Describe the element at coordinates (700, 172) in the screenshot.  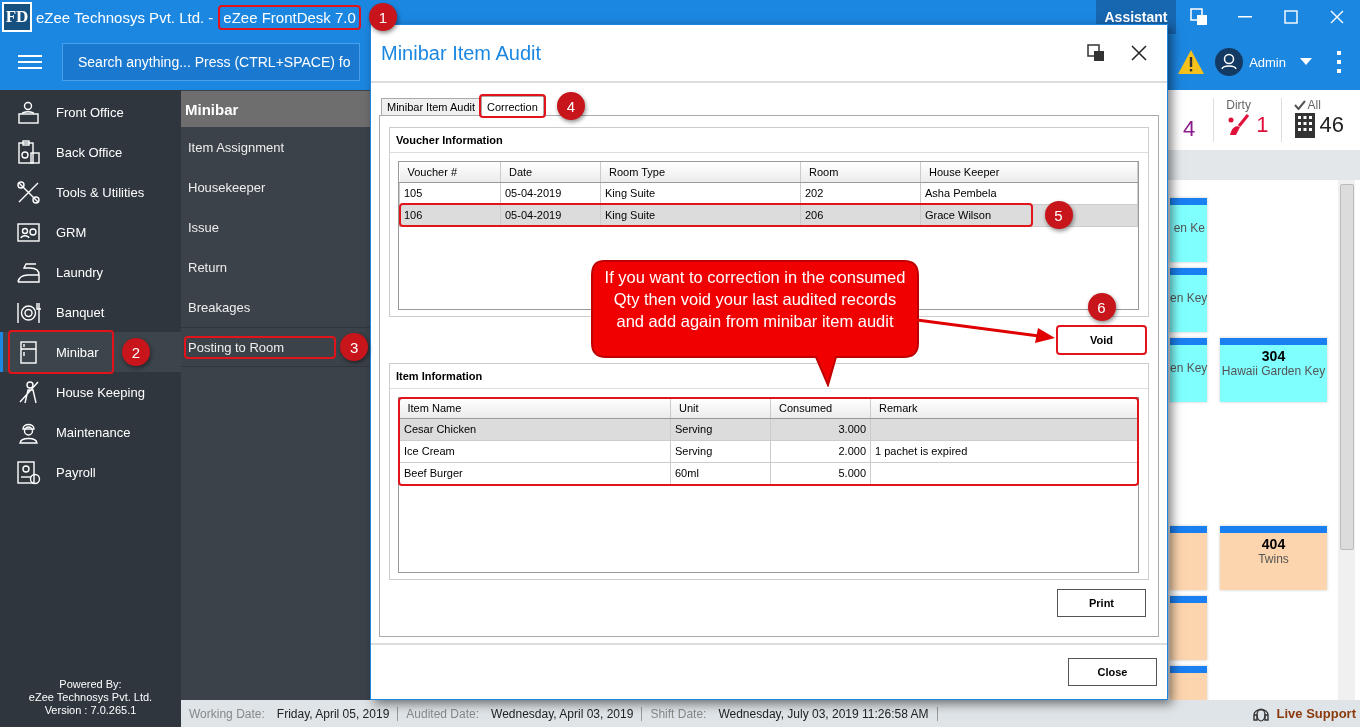
I see `column-header: Room Type` at that location.